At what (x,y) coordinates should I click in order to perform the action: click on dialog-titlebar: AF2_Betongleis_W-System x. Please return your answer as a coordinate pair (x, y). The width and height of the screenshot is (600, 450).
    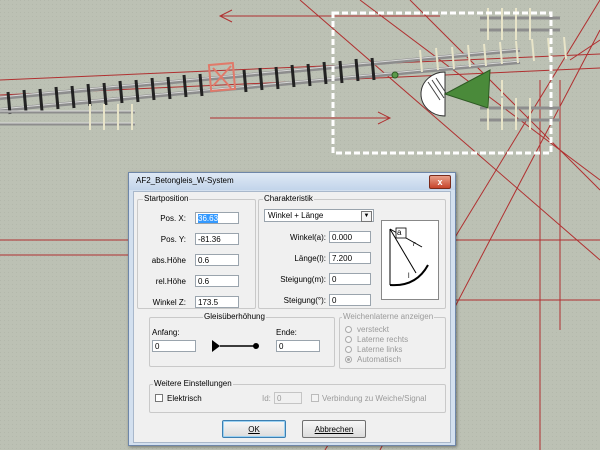
    Looking at the image, I should click on (292, 181).